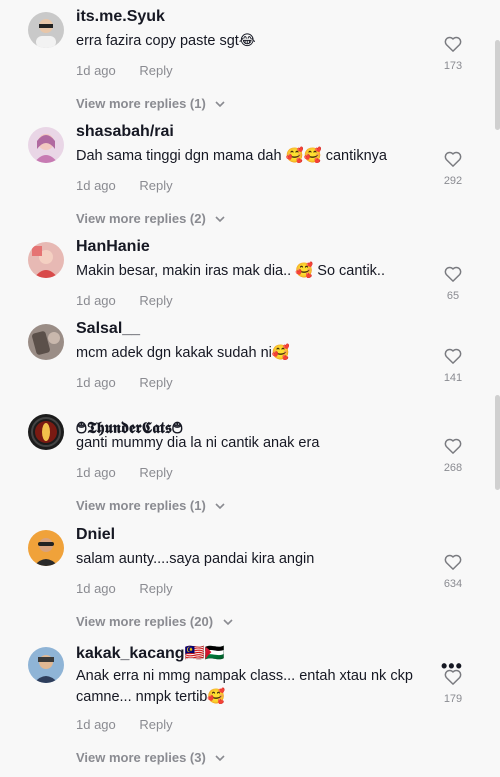 Image resolution: width=500 pixels, height=777 pixels. What do you see at coordinates (95, 535) in the screenshot?
I see `username: Dniel` at bounding box center [95, 535].